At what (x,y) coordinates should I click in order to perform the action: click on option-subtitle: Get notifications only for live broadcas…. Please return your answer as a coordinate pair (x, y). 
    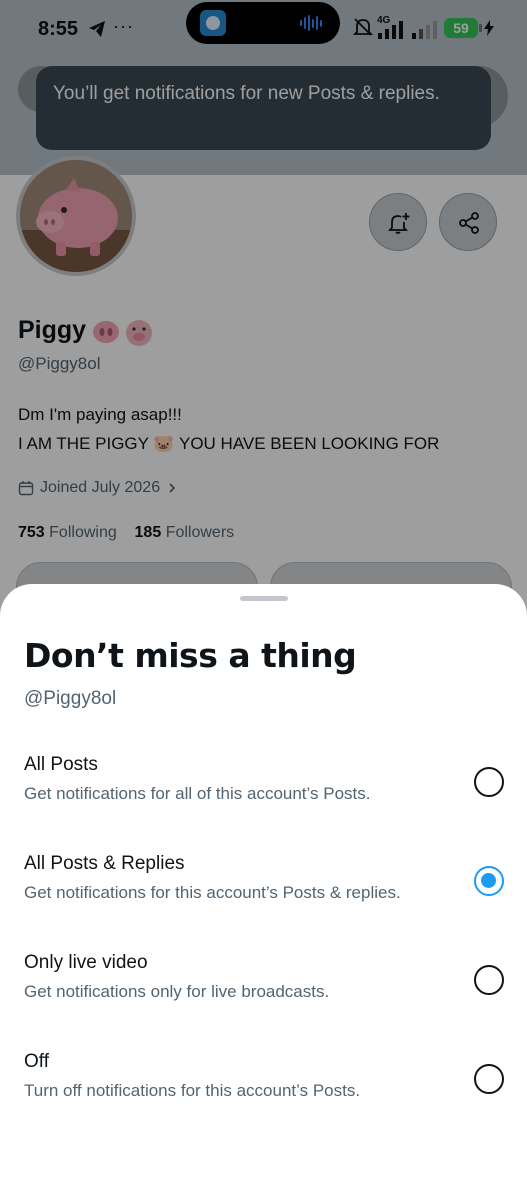
    Looking at the image, I should click on (177, 991).